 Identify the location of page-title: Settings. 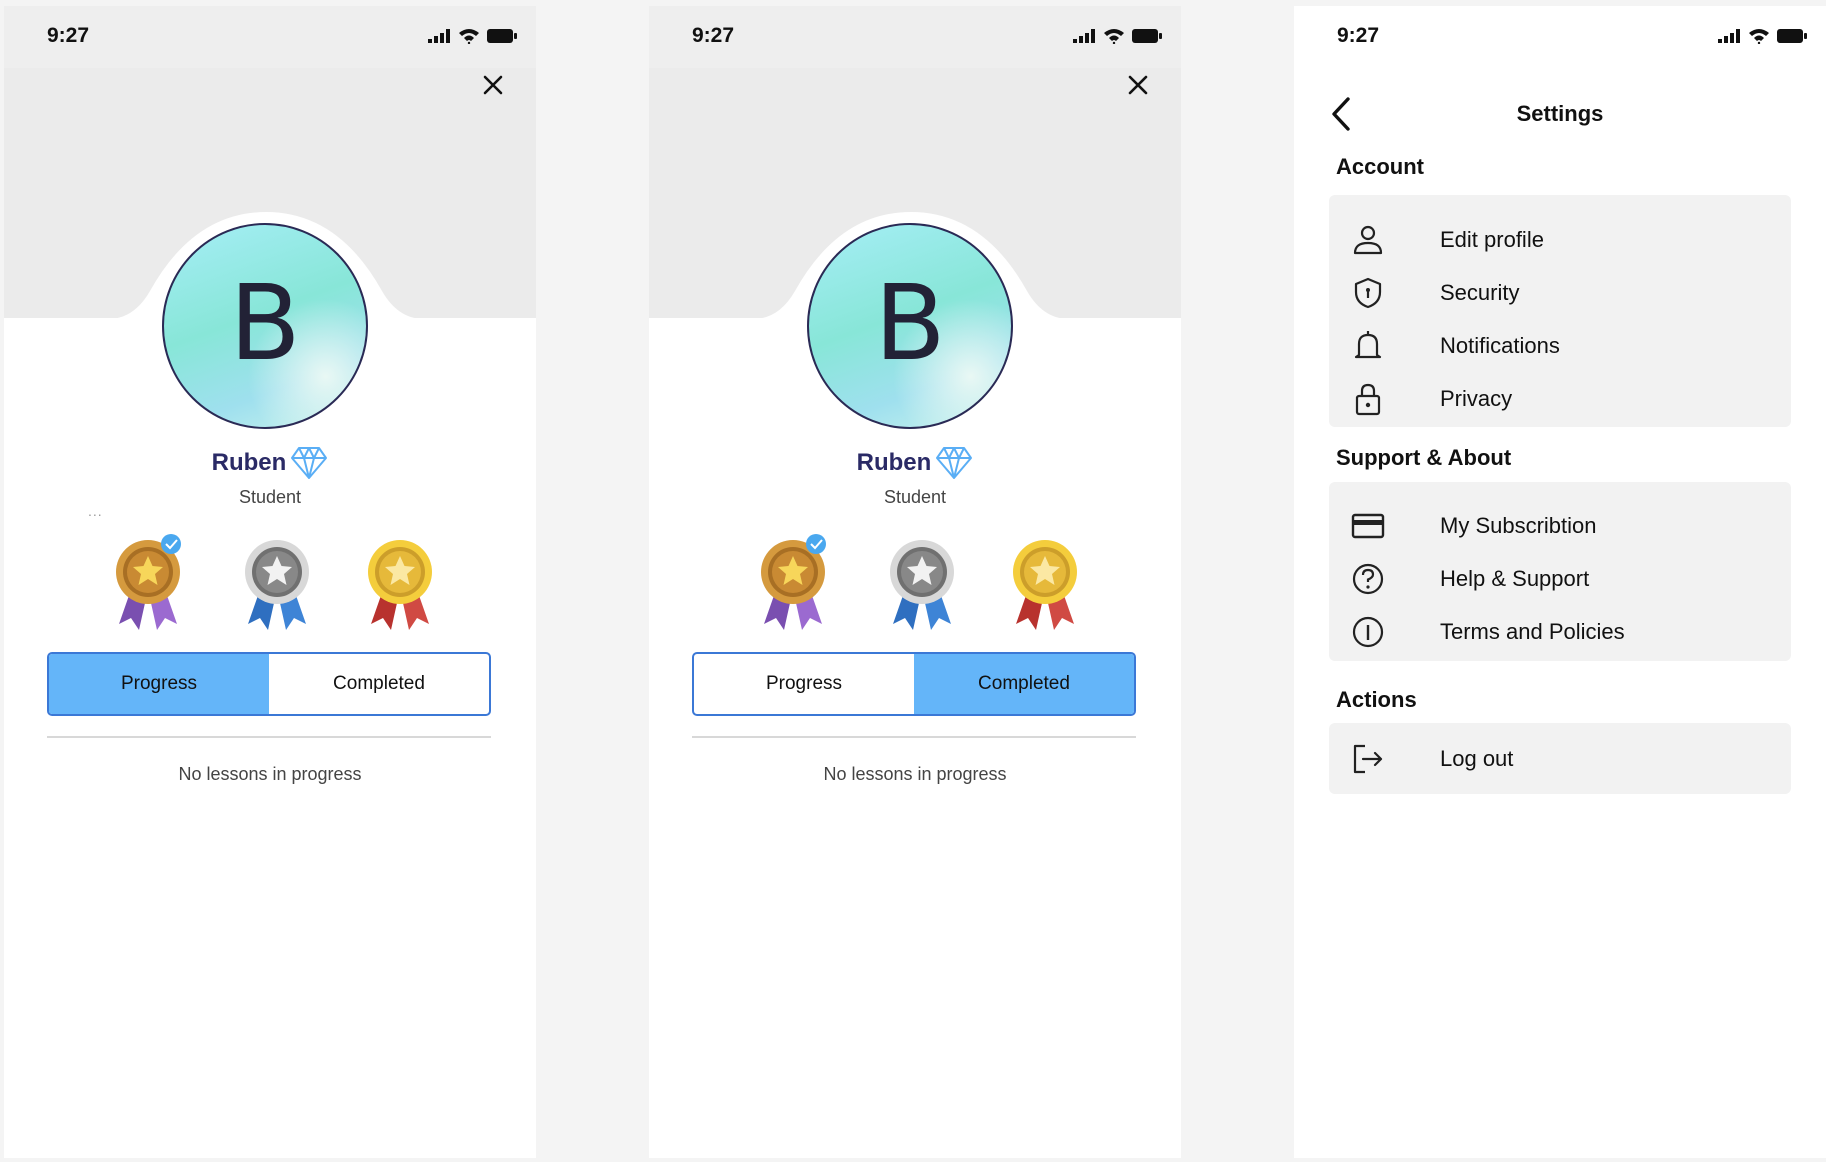
(1560, 113).